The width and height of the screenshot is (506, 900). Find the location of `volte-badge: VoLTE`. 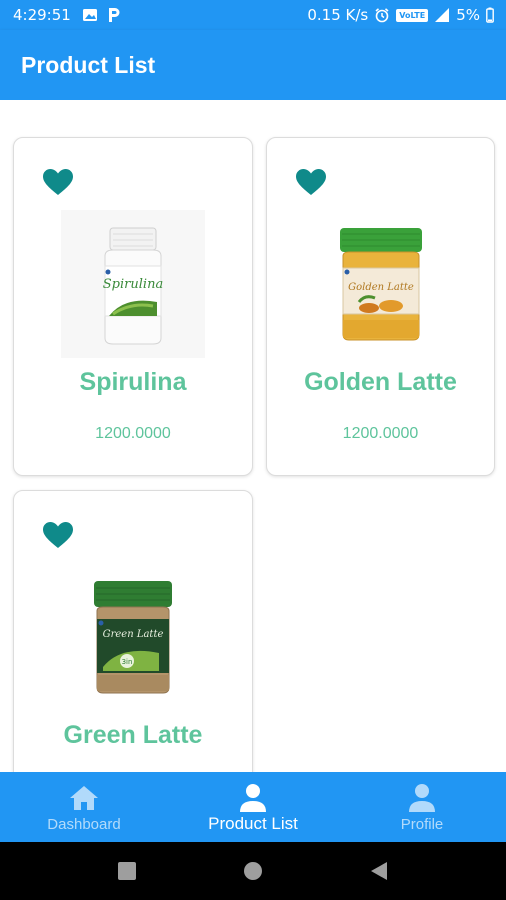

volte-badge: VoLTE is located at coordinates (412, 15).